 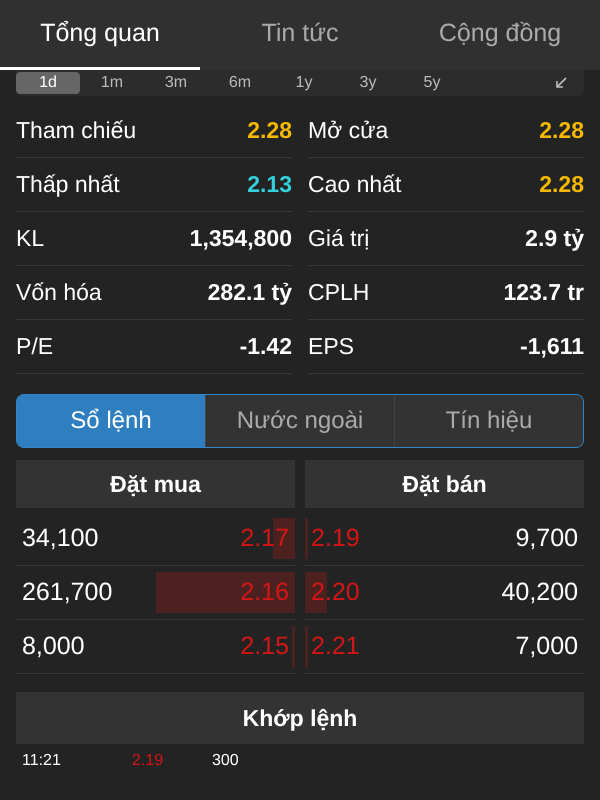 I want to click on ask-volume: 7,000, so click(x=546, y=646).